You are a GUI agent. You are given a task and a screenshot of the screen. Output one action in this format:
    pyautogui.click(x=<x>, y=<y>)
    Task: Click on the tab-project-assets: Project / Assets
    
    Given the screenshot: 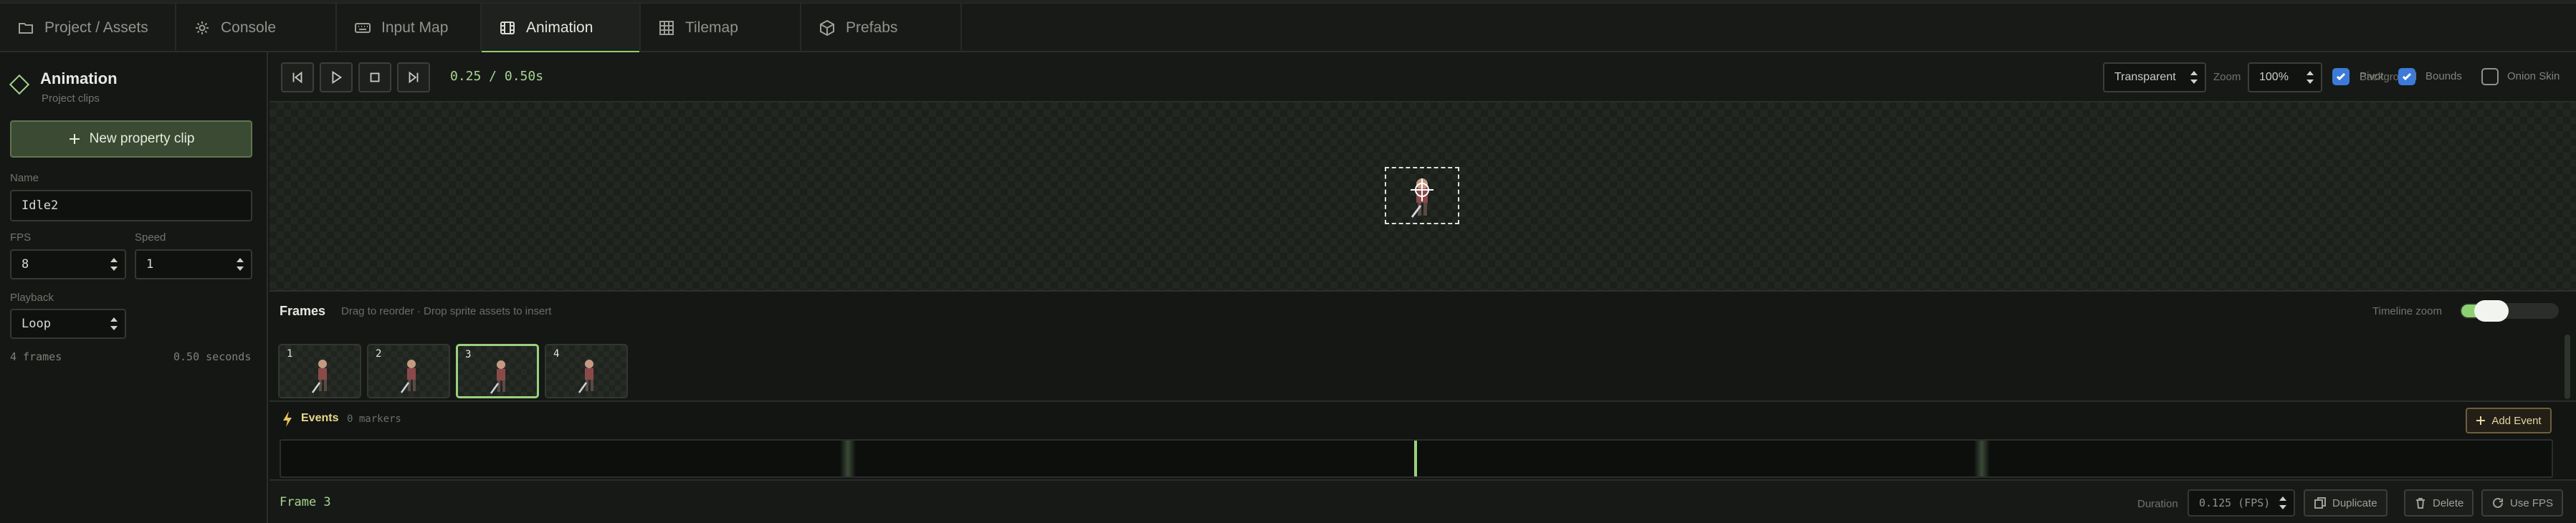 What is the action you would take?
    pyautogui.click(x=88, y=28)
    